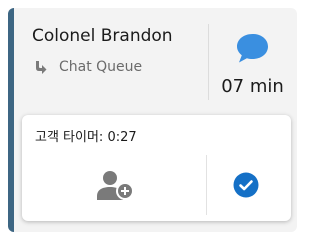 This screenshot has width=320, height=241. What do you see at coordinates (41, 67) in the screenshot?
I see `arrow-down-right-icon` at bounding box center [41, 67].